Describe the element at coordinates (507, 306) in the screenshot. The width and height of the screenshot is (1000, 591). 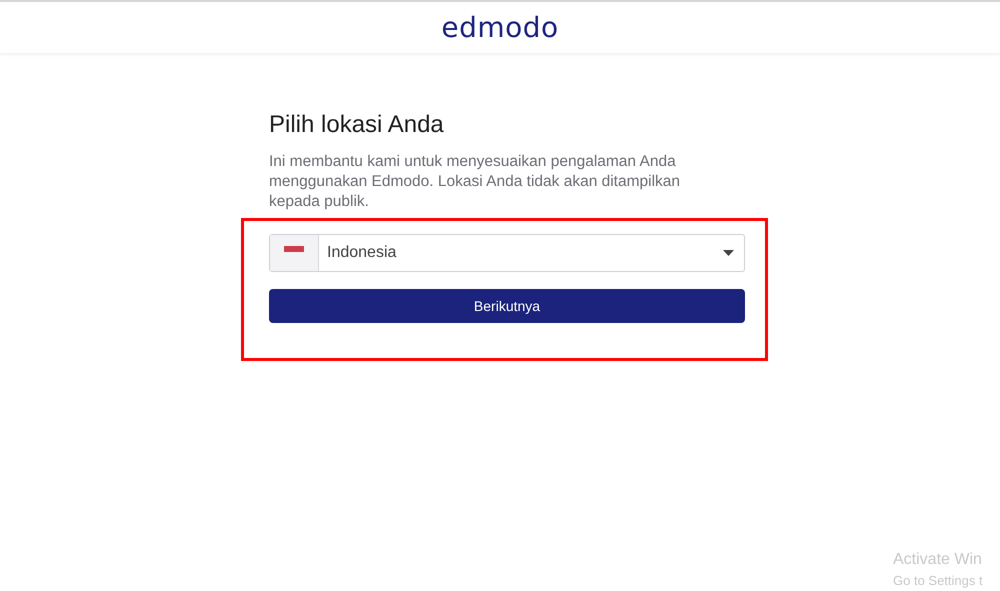
I see `next-button: Berikutnya` at that location.